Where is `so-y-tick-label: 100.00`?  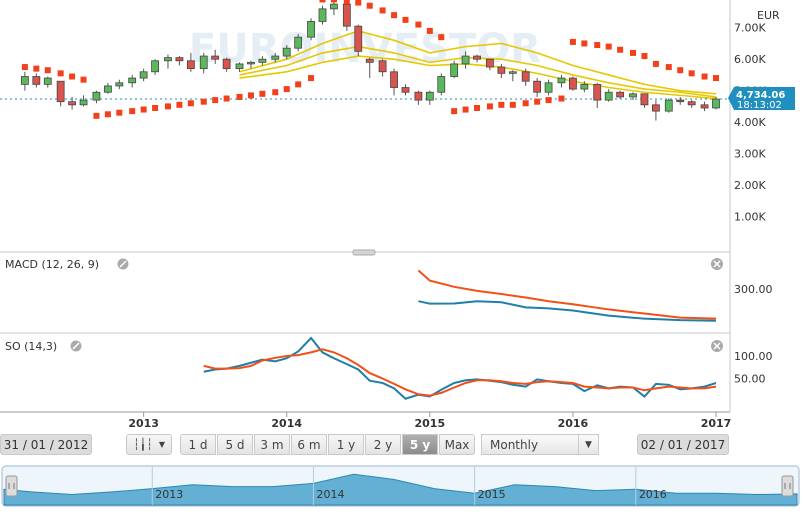
so-y-tick-label: 100.00 is located at coordinates (753, 356).